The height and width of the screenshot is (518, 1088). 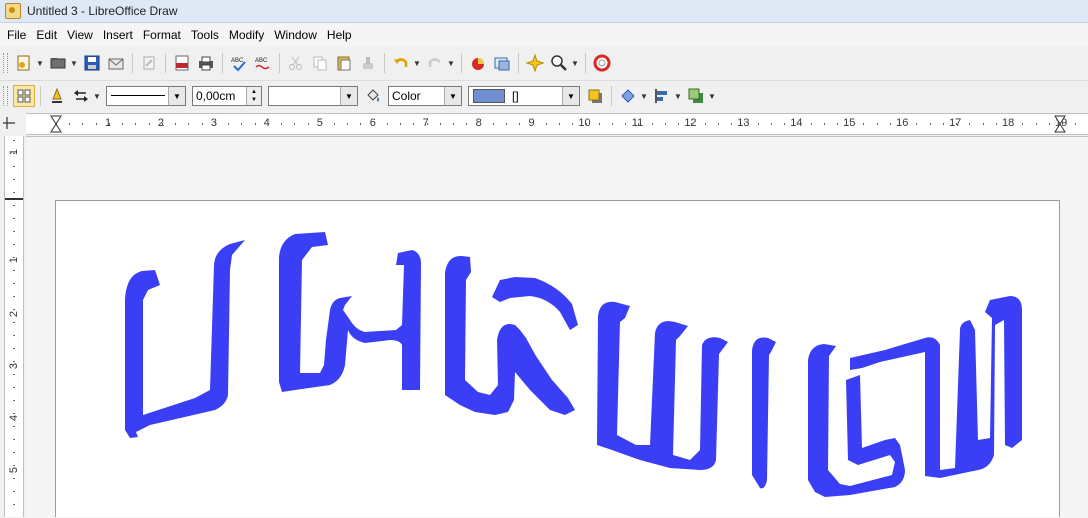 I want to click on email-button, so click(x=116, y=63).